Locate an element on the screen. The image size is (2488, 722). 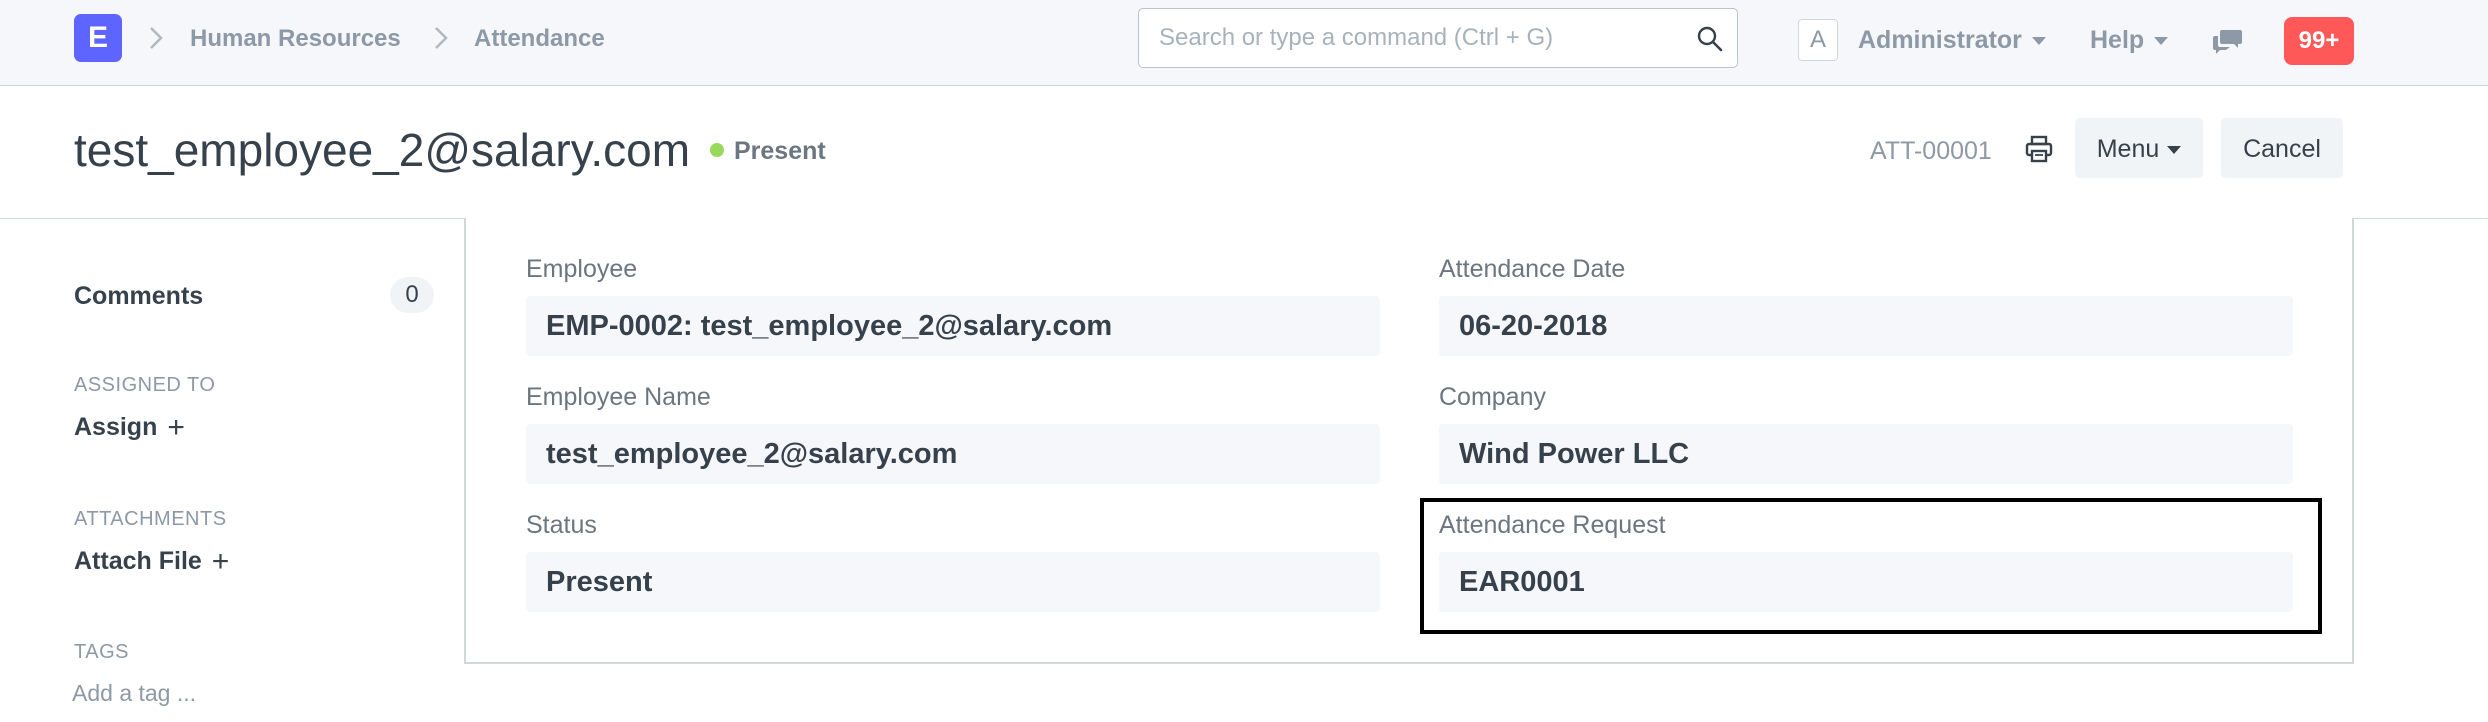
attach-file-label: Attach File is located at coordinates (138, 561).